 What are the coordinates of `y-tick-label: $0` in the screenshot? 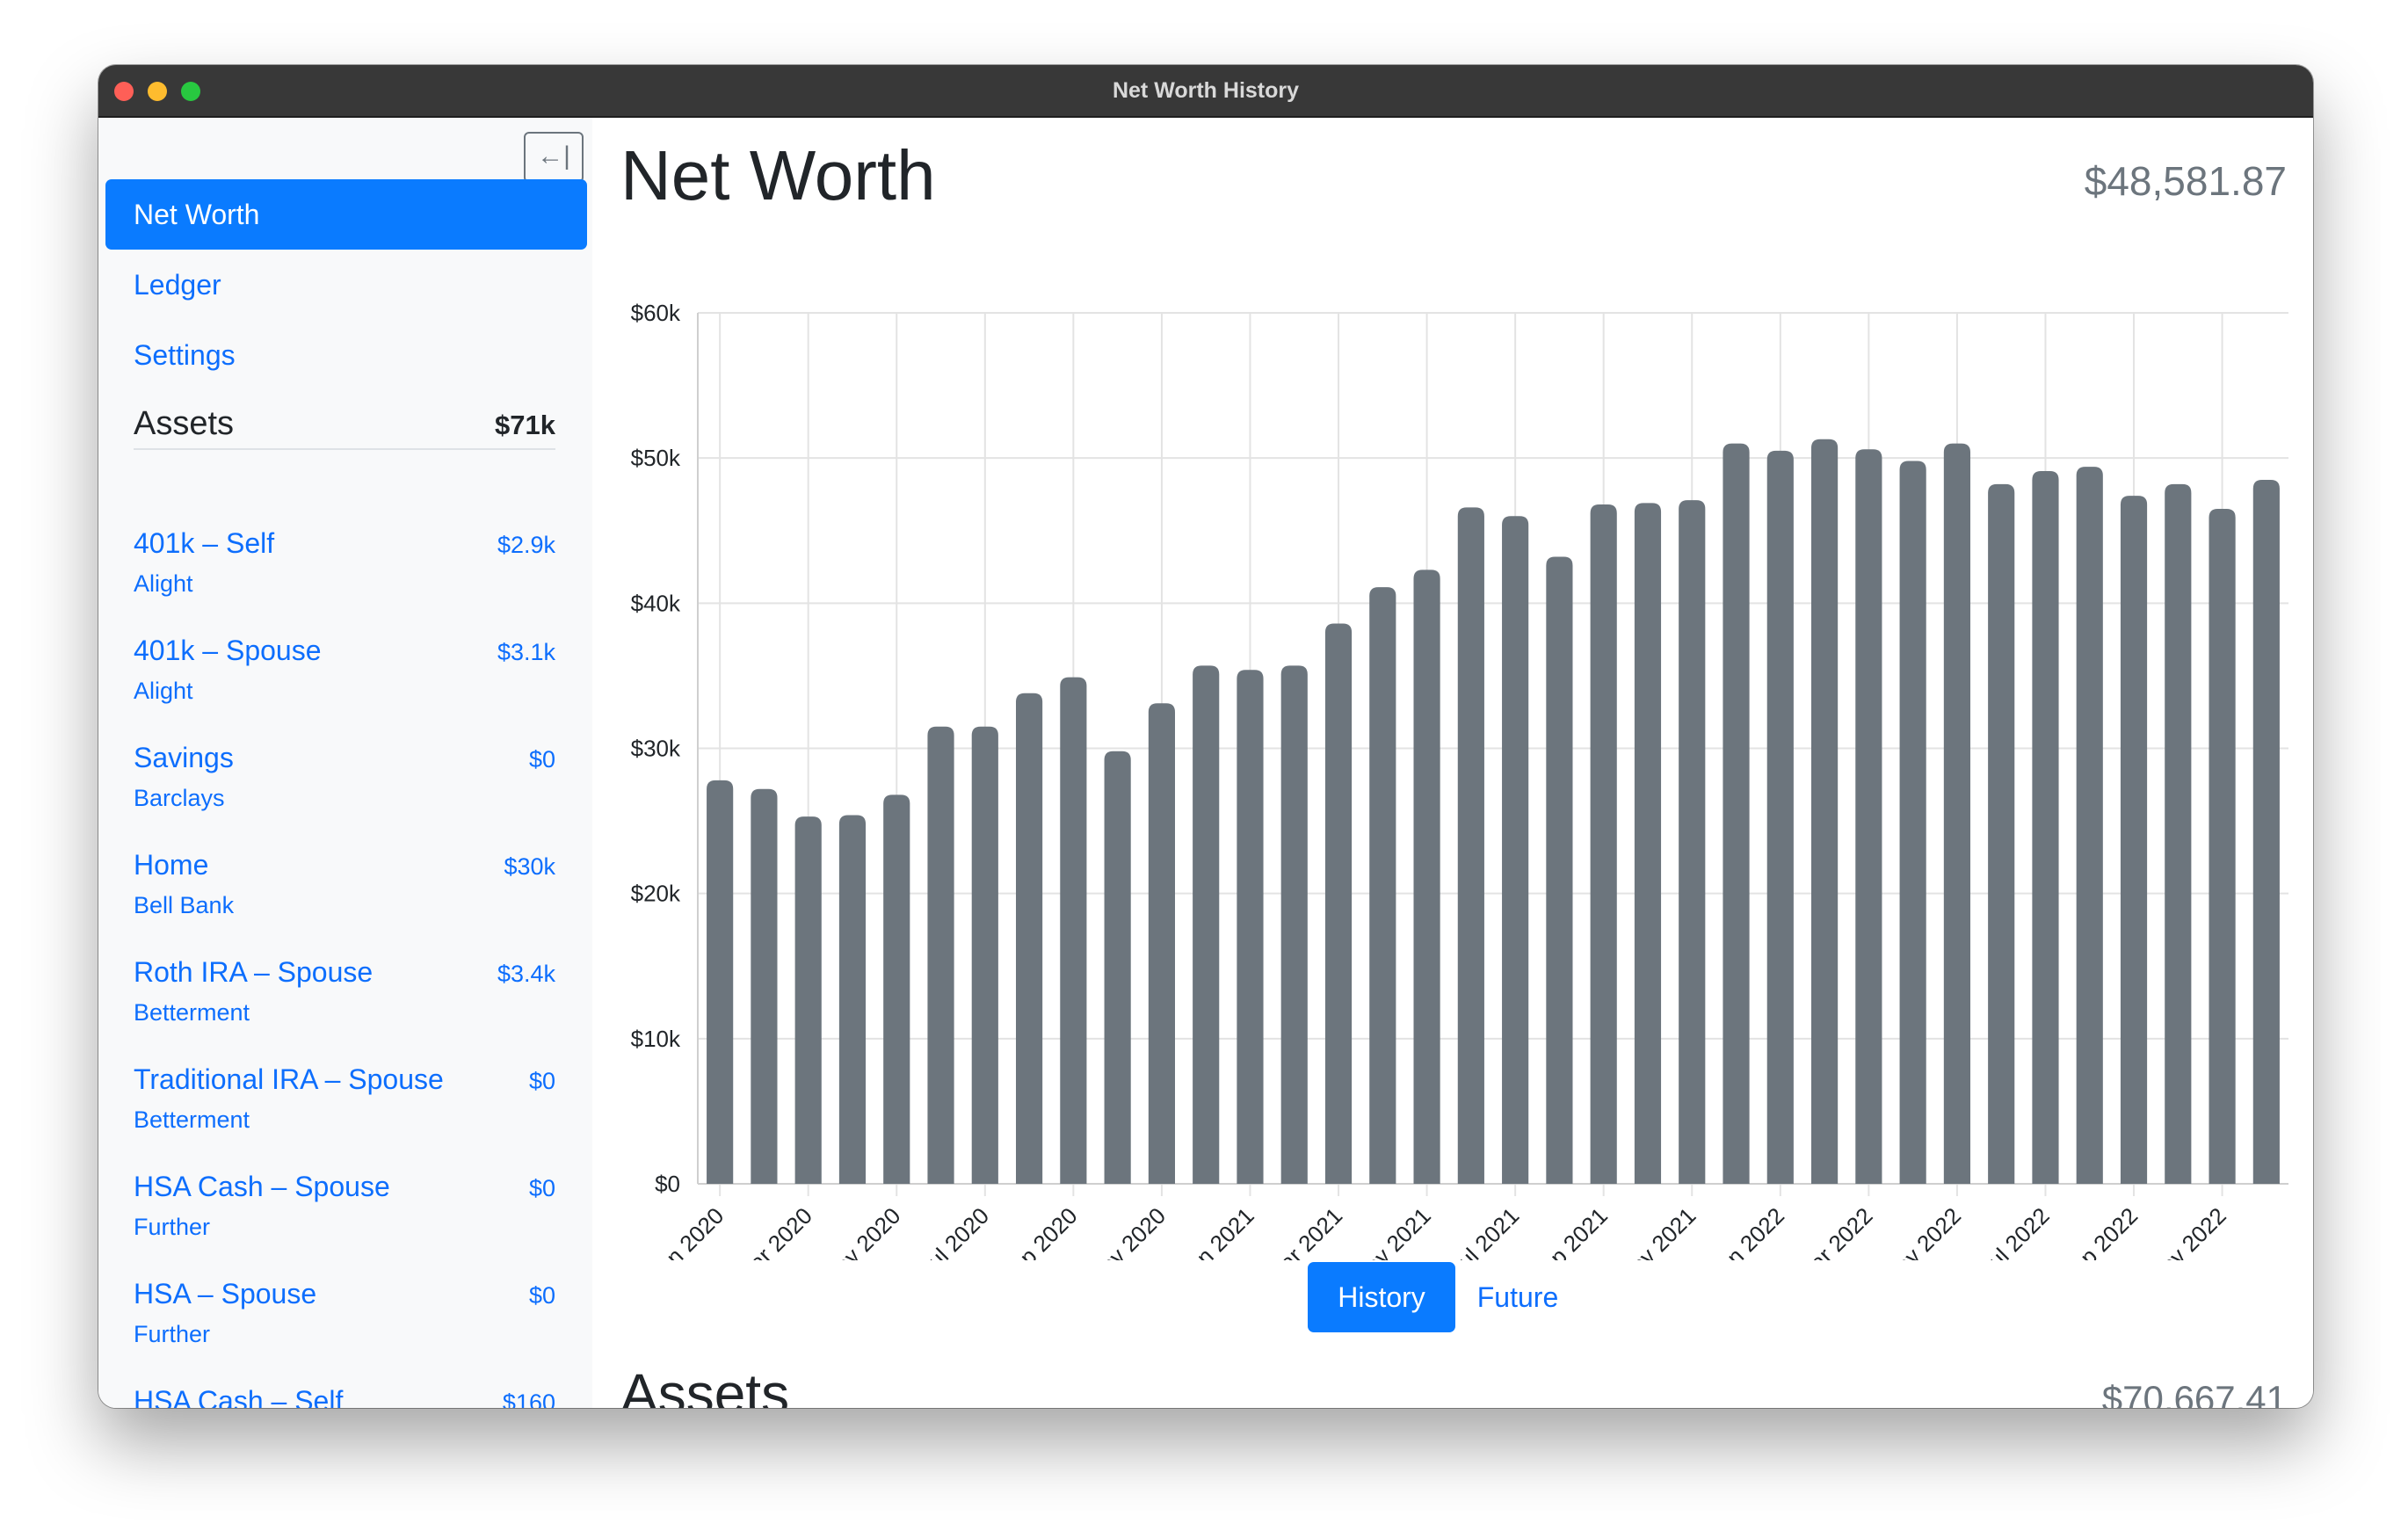 It's located at (667, 1184).